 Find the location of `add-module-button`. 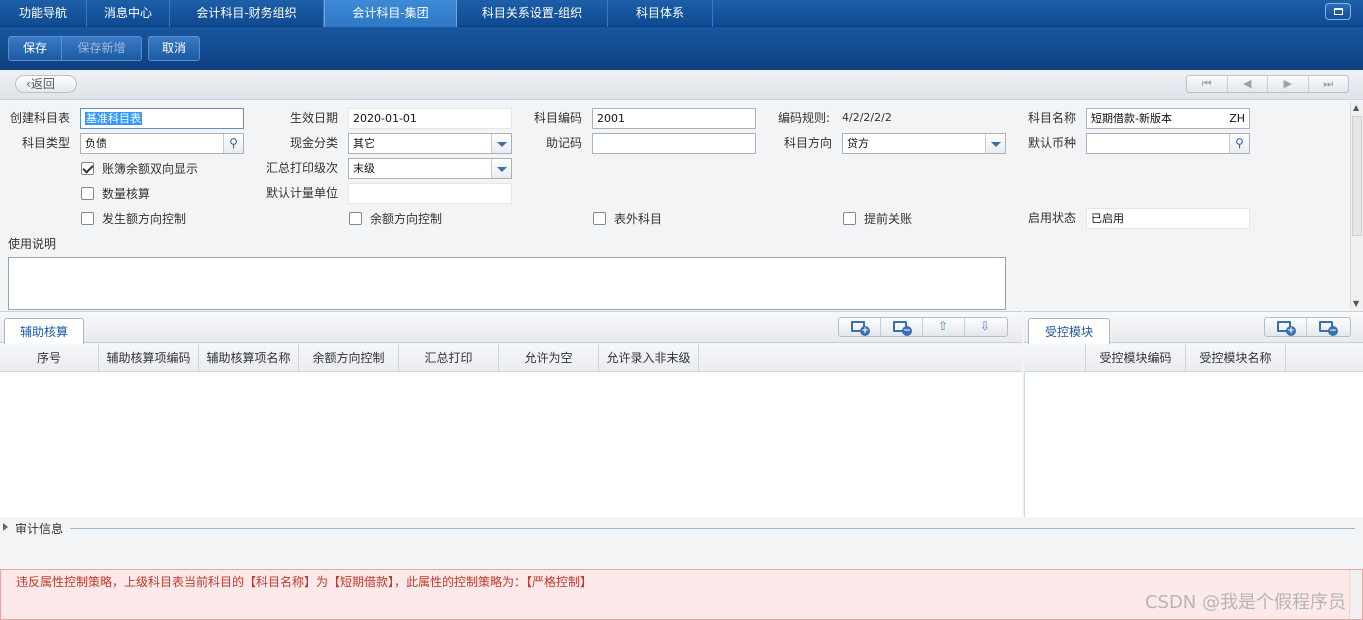

add-module-button is located at coordinates (1286, 327).